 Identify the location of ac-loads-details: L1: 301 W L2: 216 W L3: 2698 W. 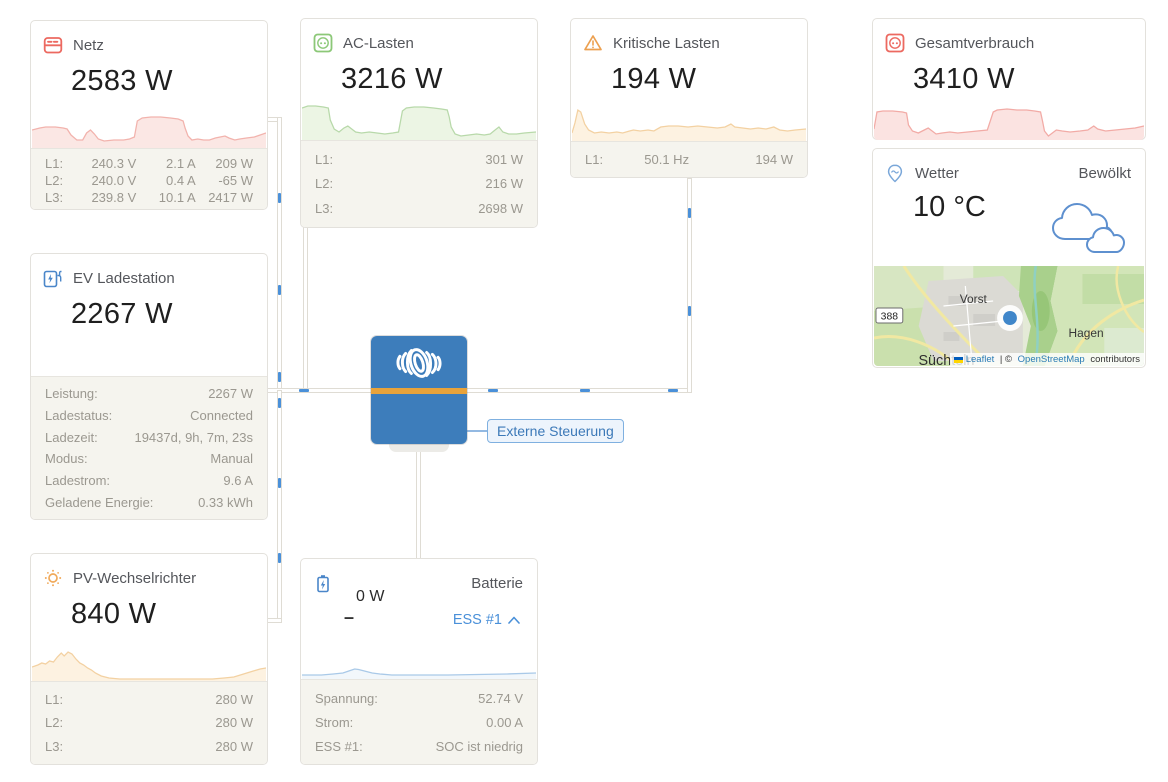
(419, 183).